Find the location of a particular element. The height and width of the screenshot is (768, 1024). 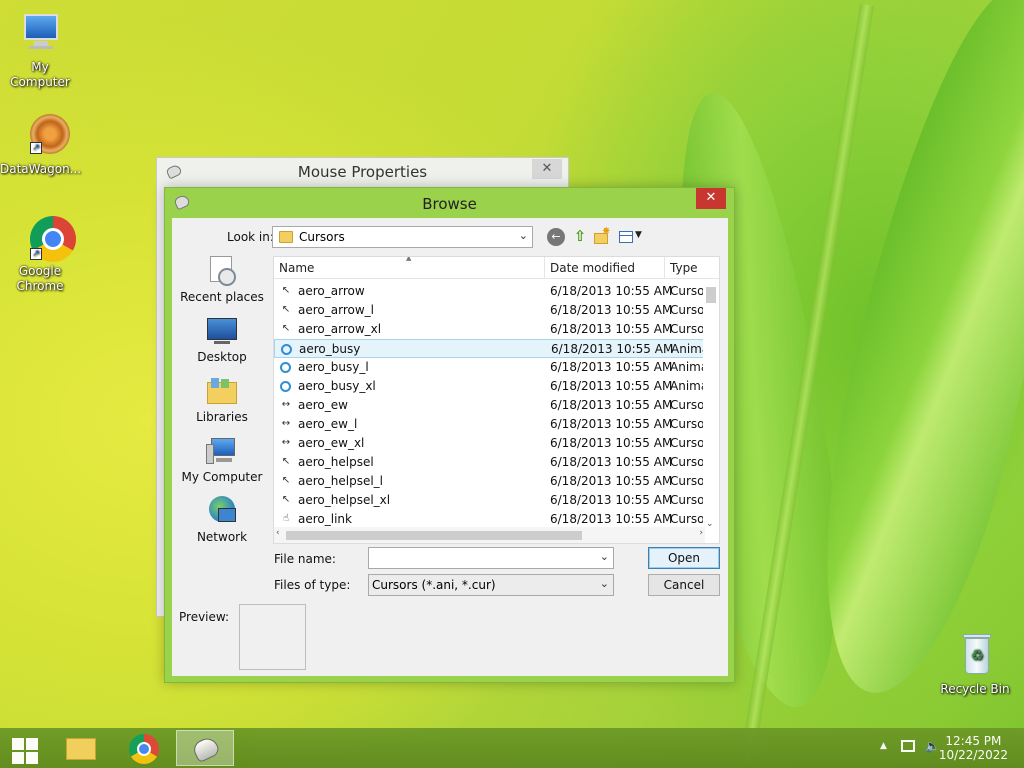

desktop-icon-my-computer: My Computer is located at coordinates (40, 50).